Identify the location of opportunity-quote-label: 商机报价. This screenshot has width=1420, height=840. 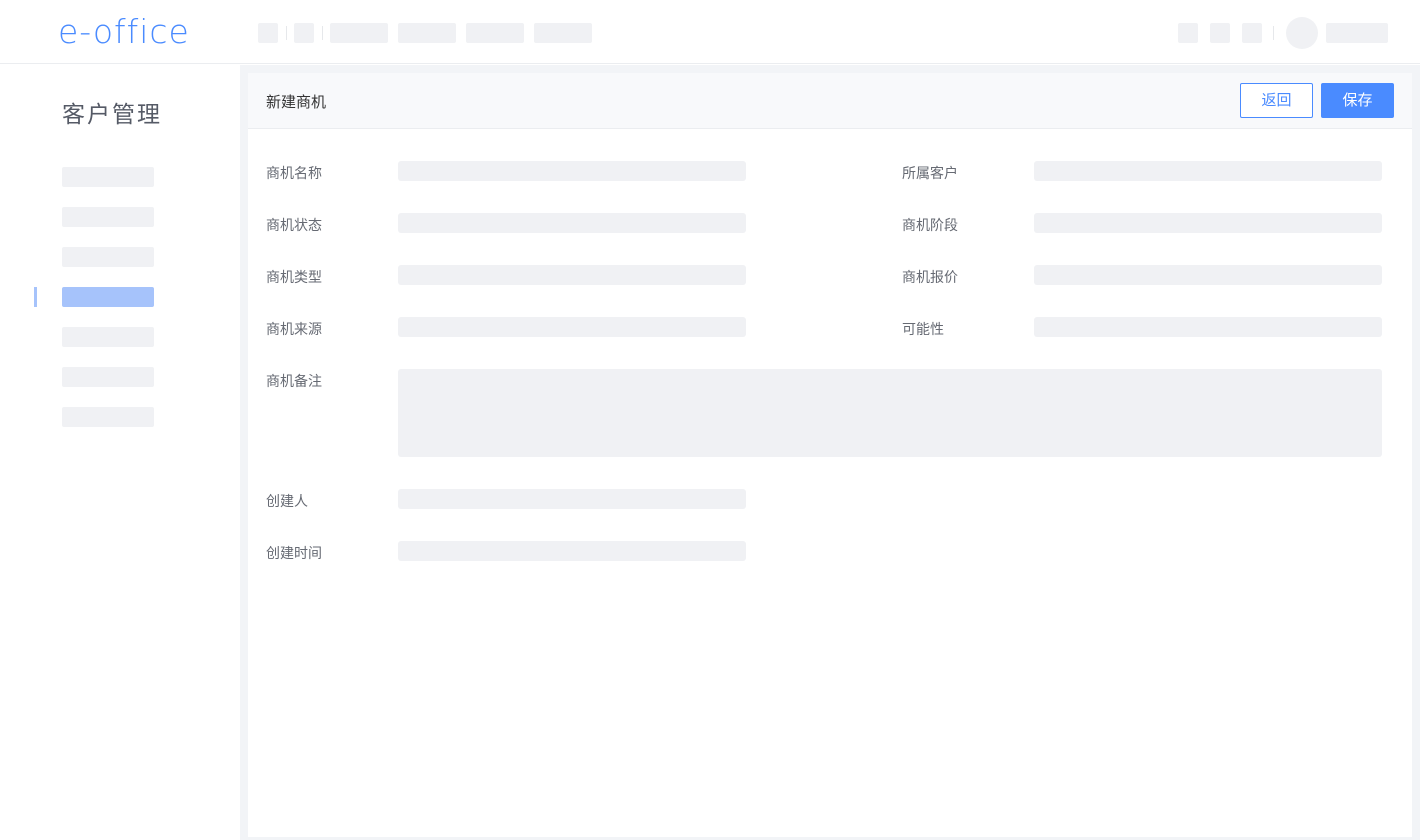
(930, 278).